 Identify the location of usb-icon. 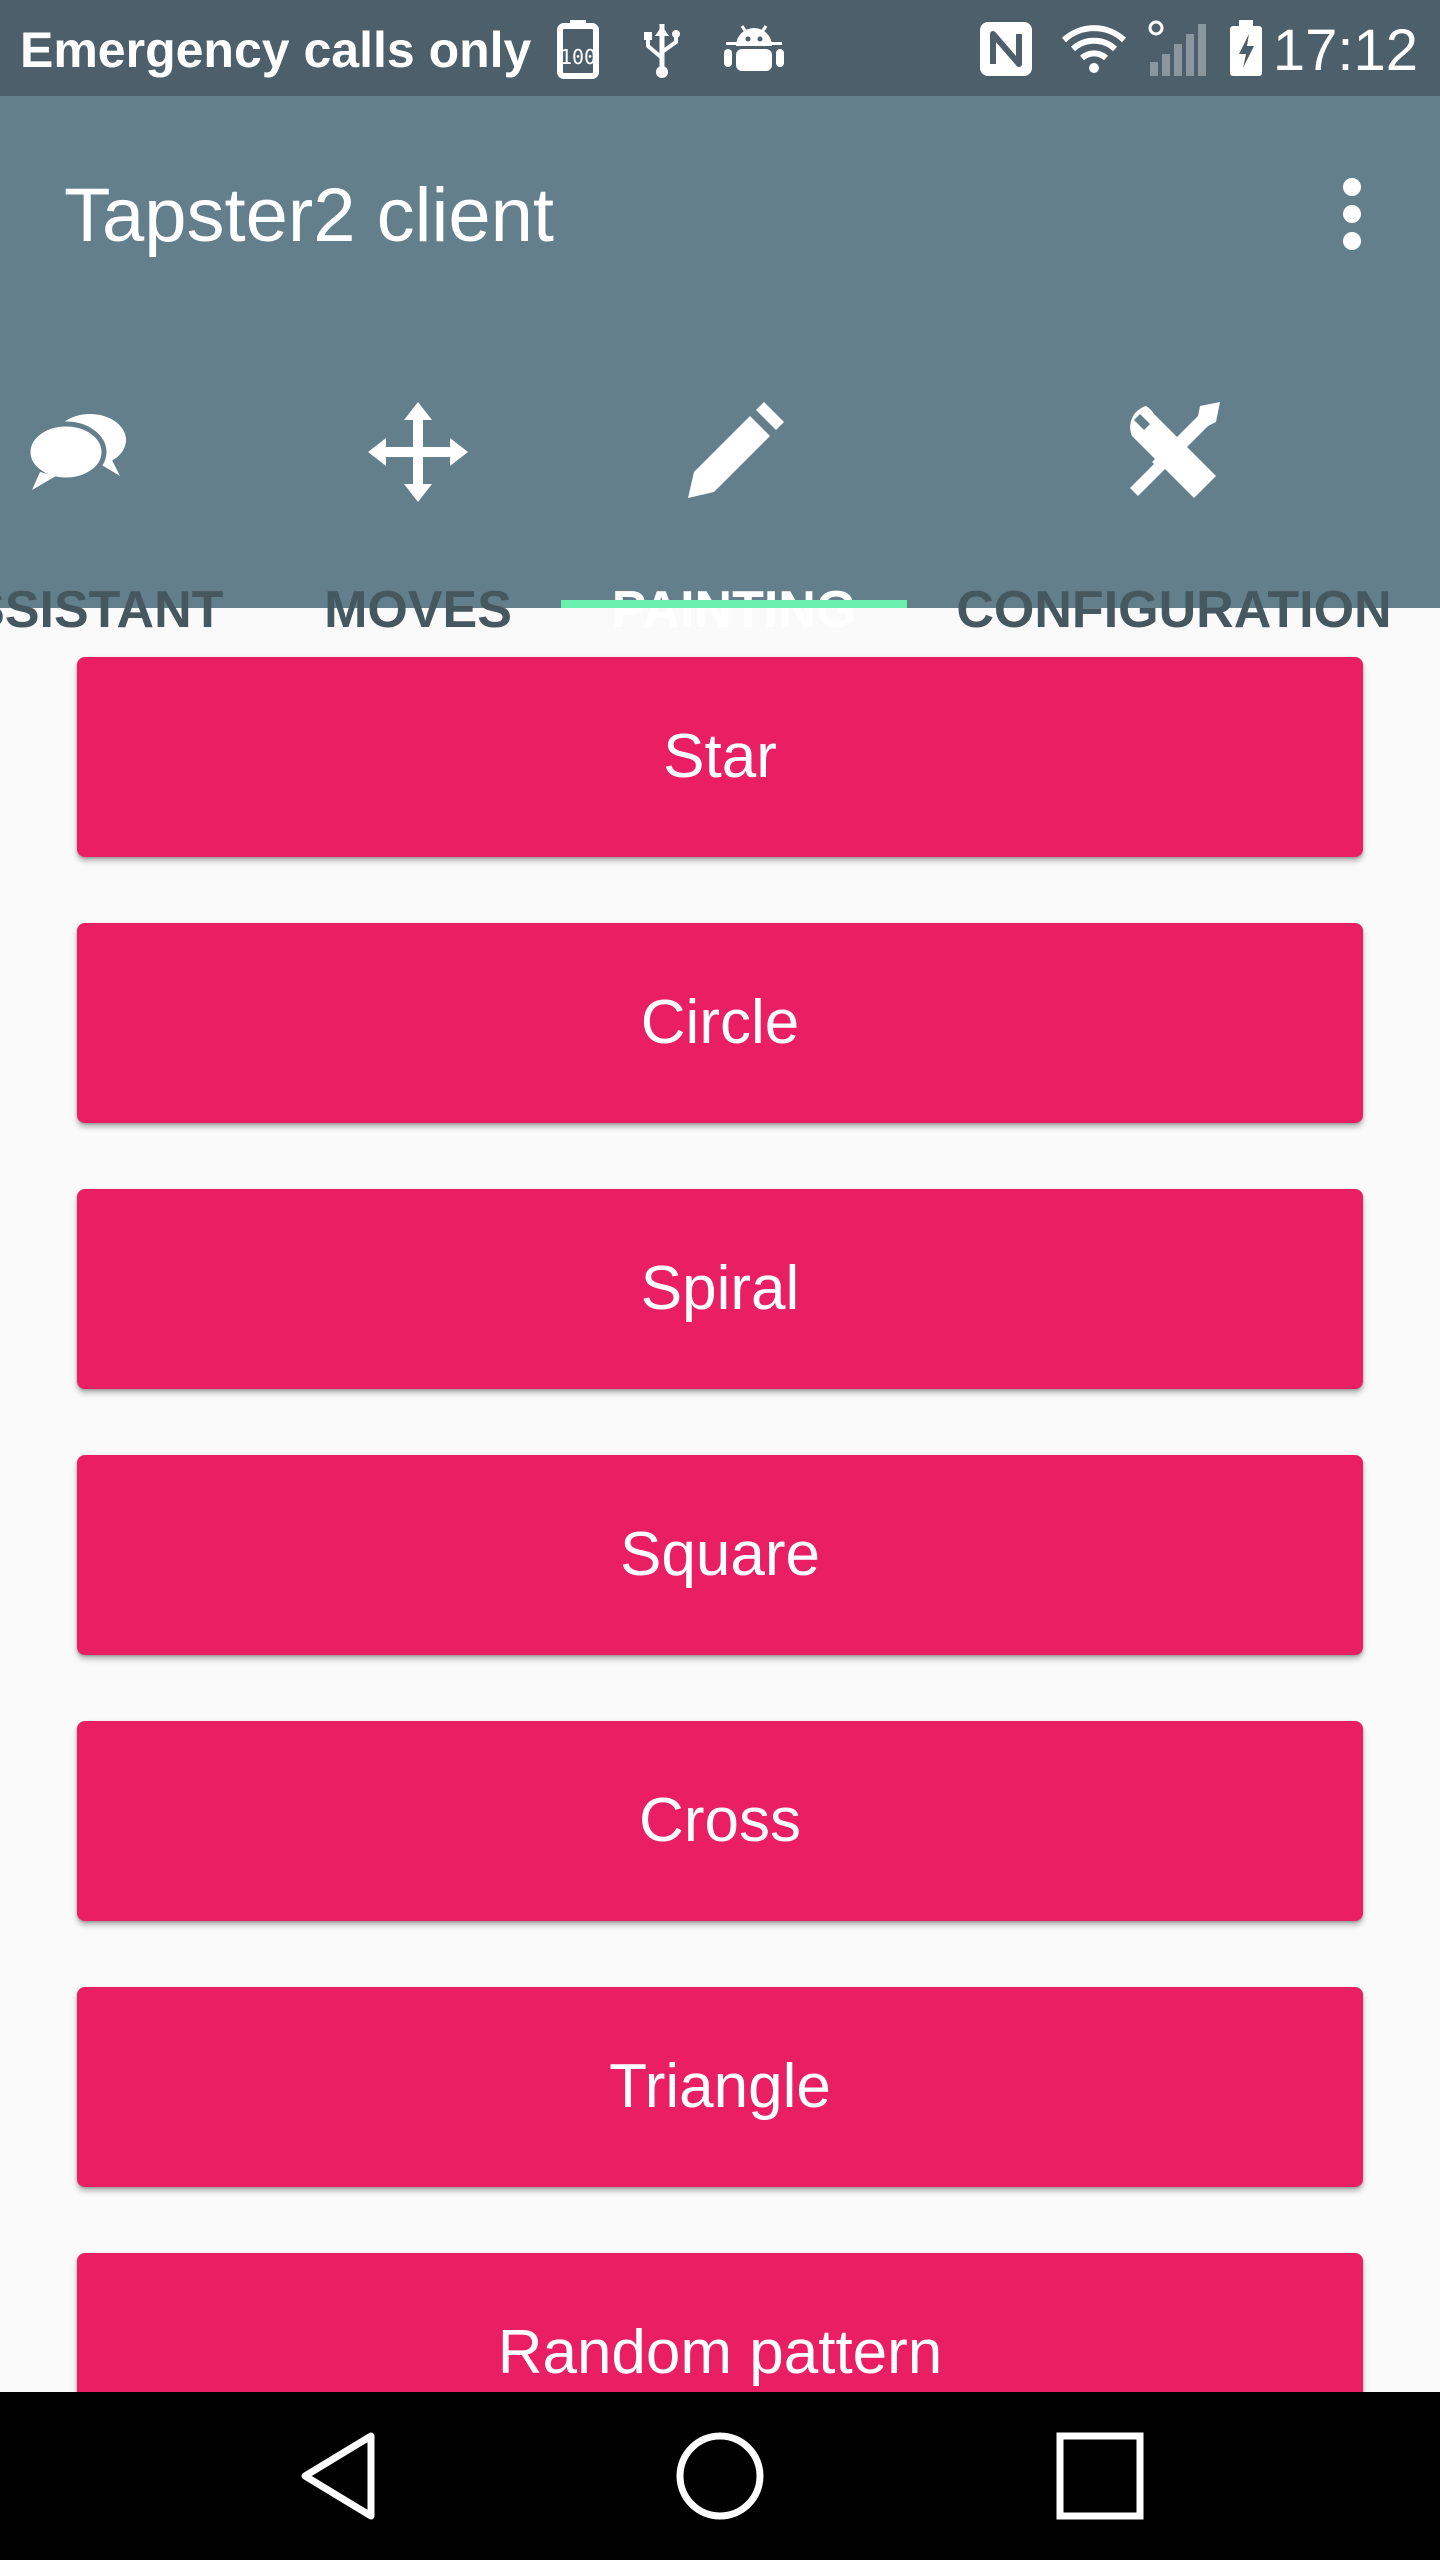
(662, 49).